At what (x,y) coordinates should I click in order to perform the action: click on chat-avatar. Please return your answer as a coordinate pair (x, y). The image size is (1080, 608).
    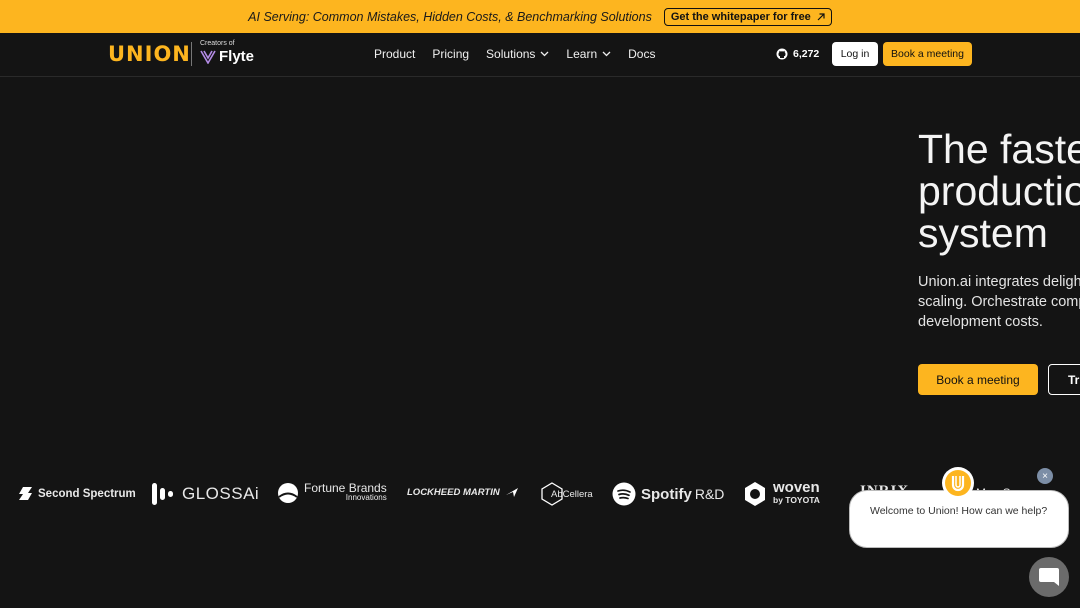
    Looking at the image, I should click on (958, 483).